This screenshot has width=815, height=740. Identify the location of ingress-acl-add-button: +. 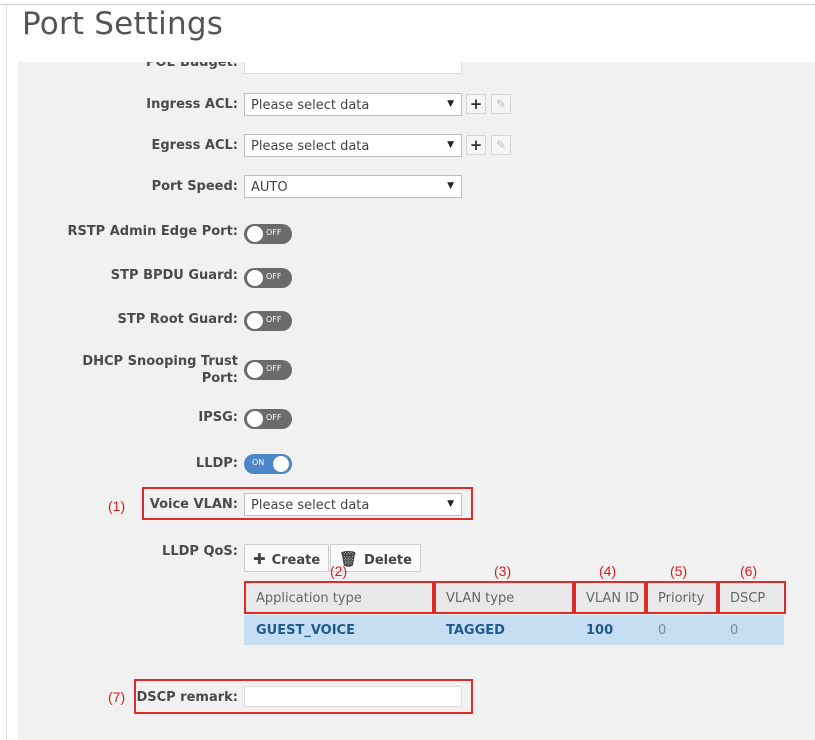
(476, 104).